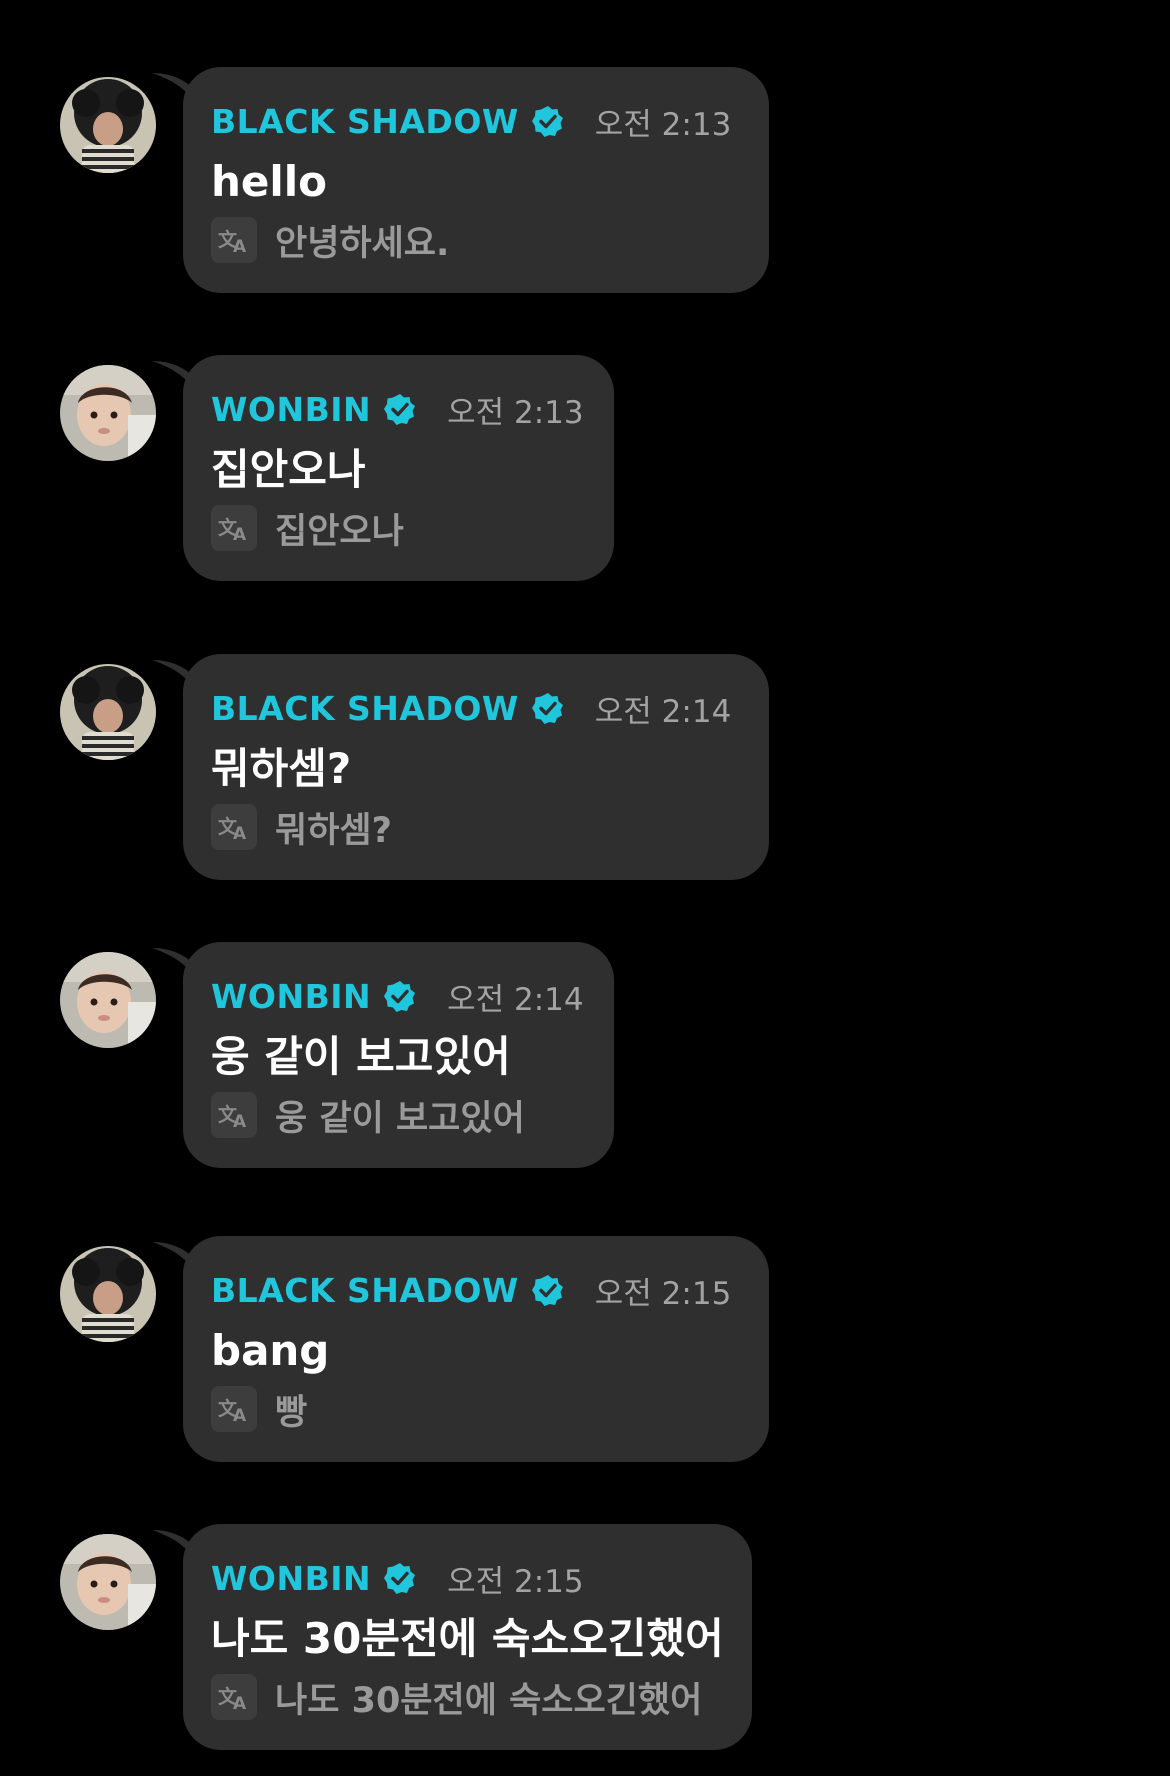  What do you see at coordinates (259, 1409) in the screenshot?
I see `translation-row: 文 A 빵` at bounding box center [259, 1409].